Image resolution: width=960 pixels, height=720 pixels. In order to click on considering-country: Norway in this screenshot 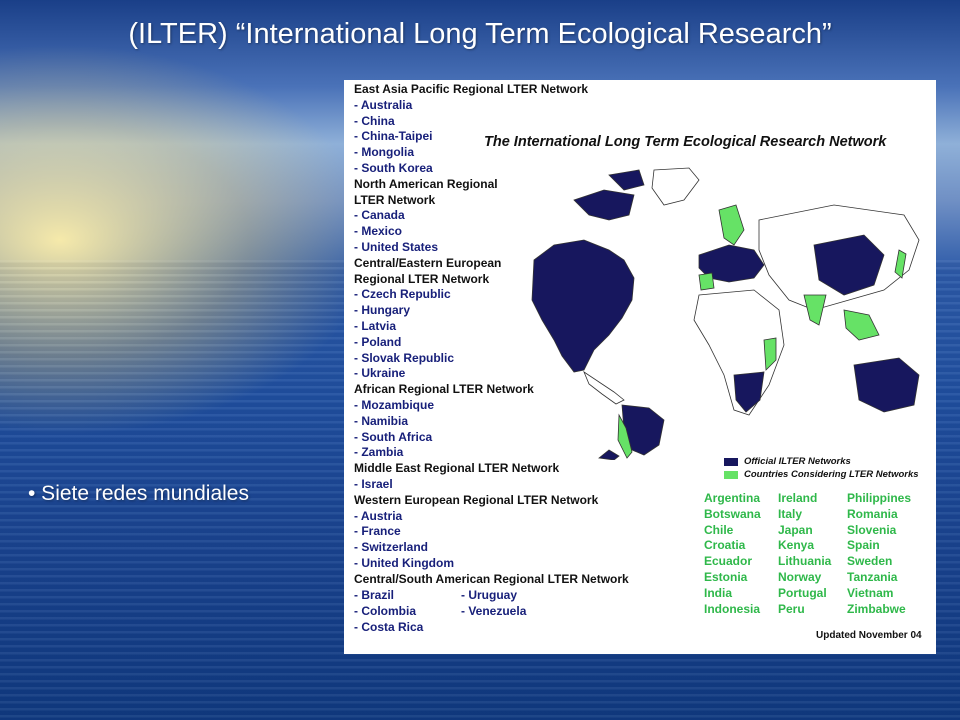, I will do `click(800, 576)`.